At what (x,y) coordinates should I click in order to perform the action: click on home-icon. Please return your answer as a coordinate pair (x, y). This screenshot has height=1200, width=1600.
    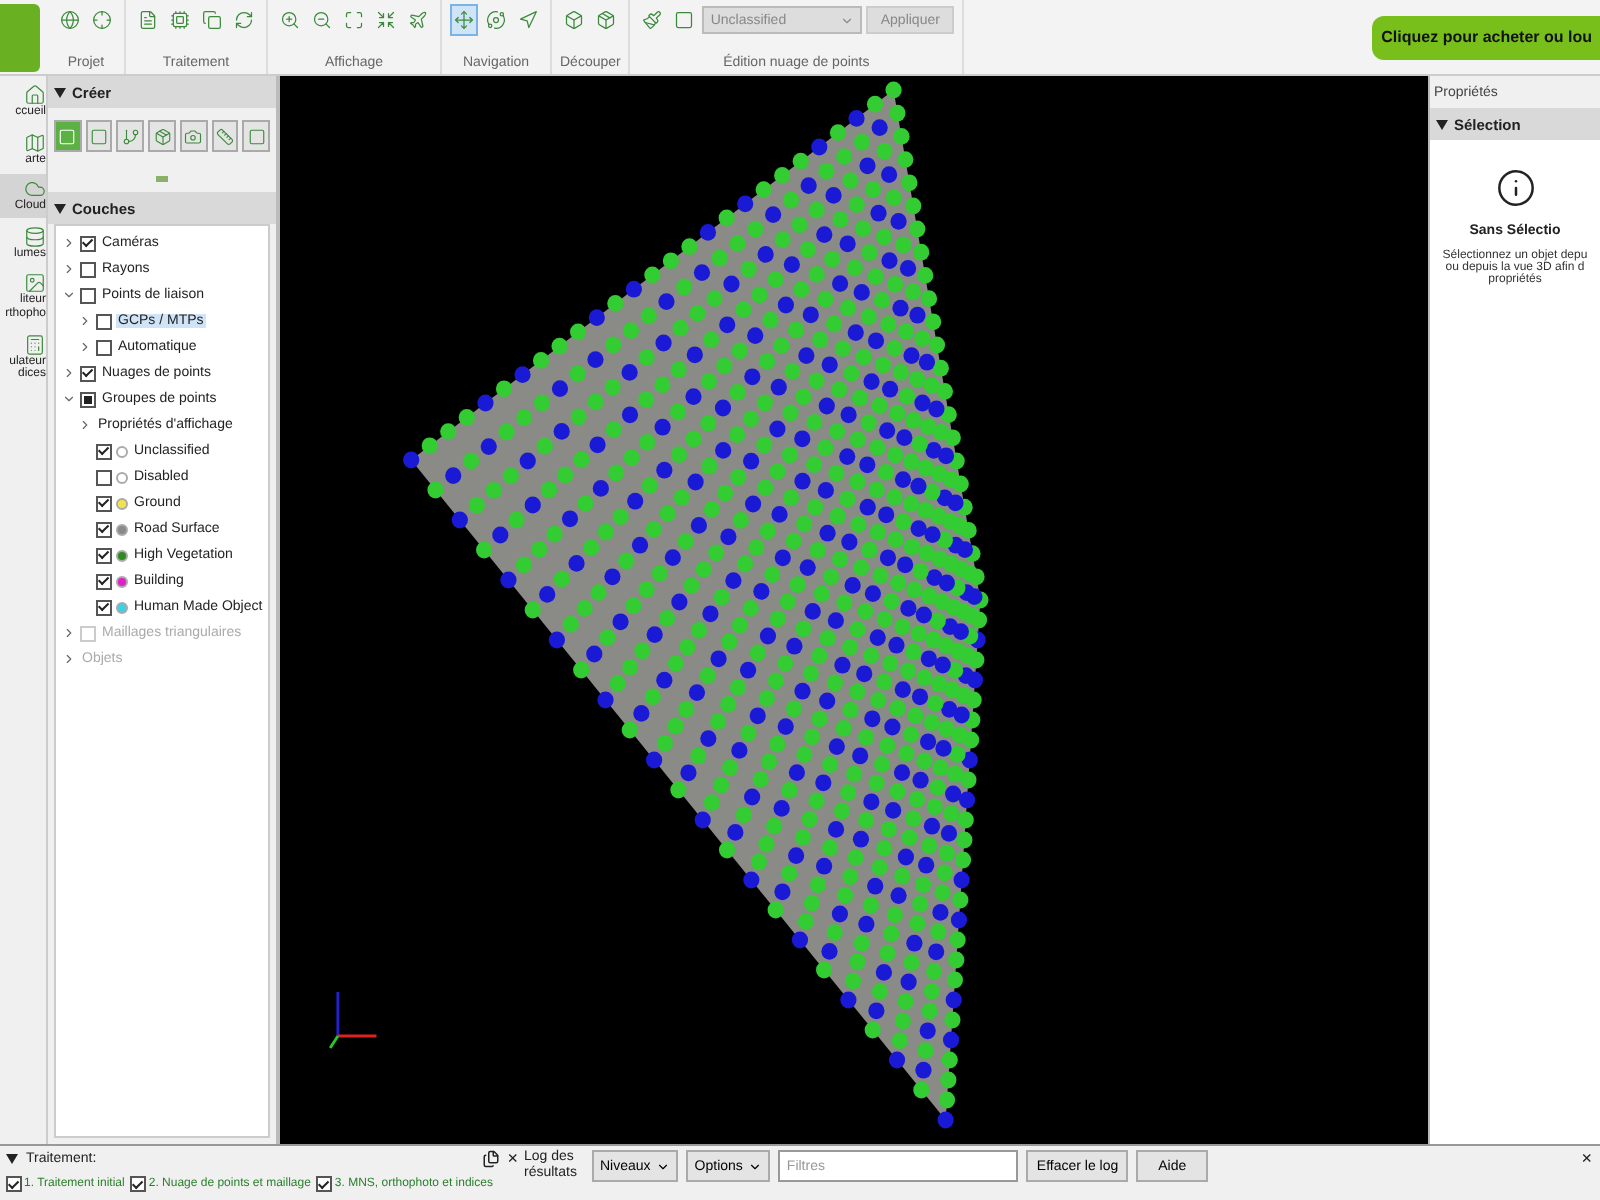
    Looking at the image, I should click on (35, 95).